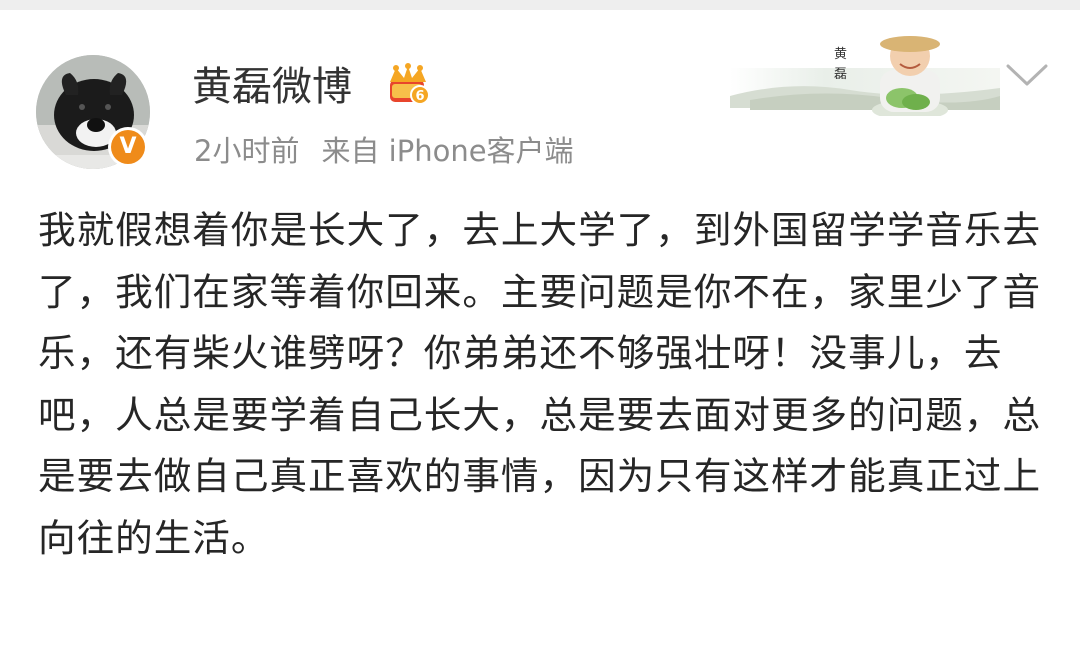  What do you see at coordinates (840, 54) in the screenshot?
I see `card-label-1: 黄` at bounding box center [840, 54].